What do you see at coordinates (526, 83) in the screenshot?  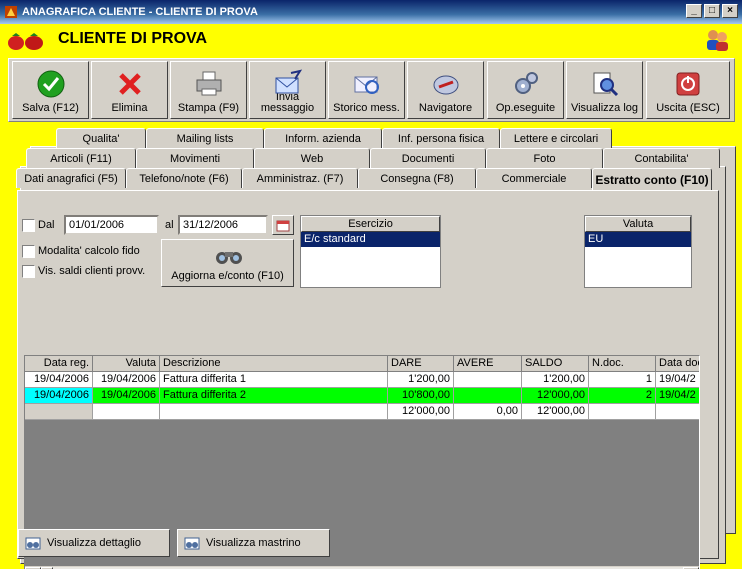 I see `gears-icon` at bounding box center [526, 83].